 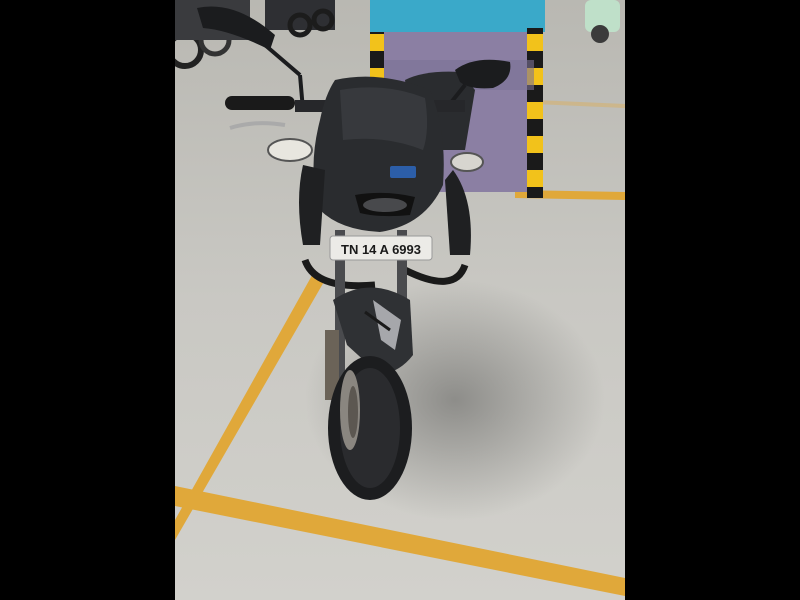 I want to click on right-indicator, so click(x=467, y=162).